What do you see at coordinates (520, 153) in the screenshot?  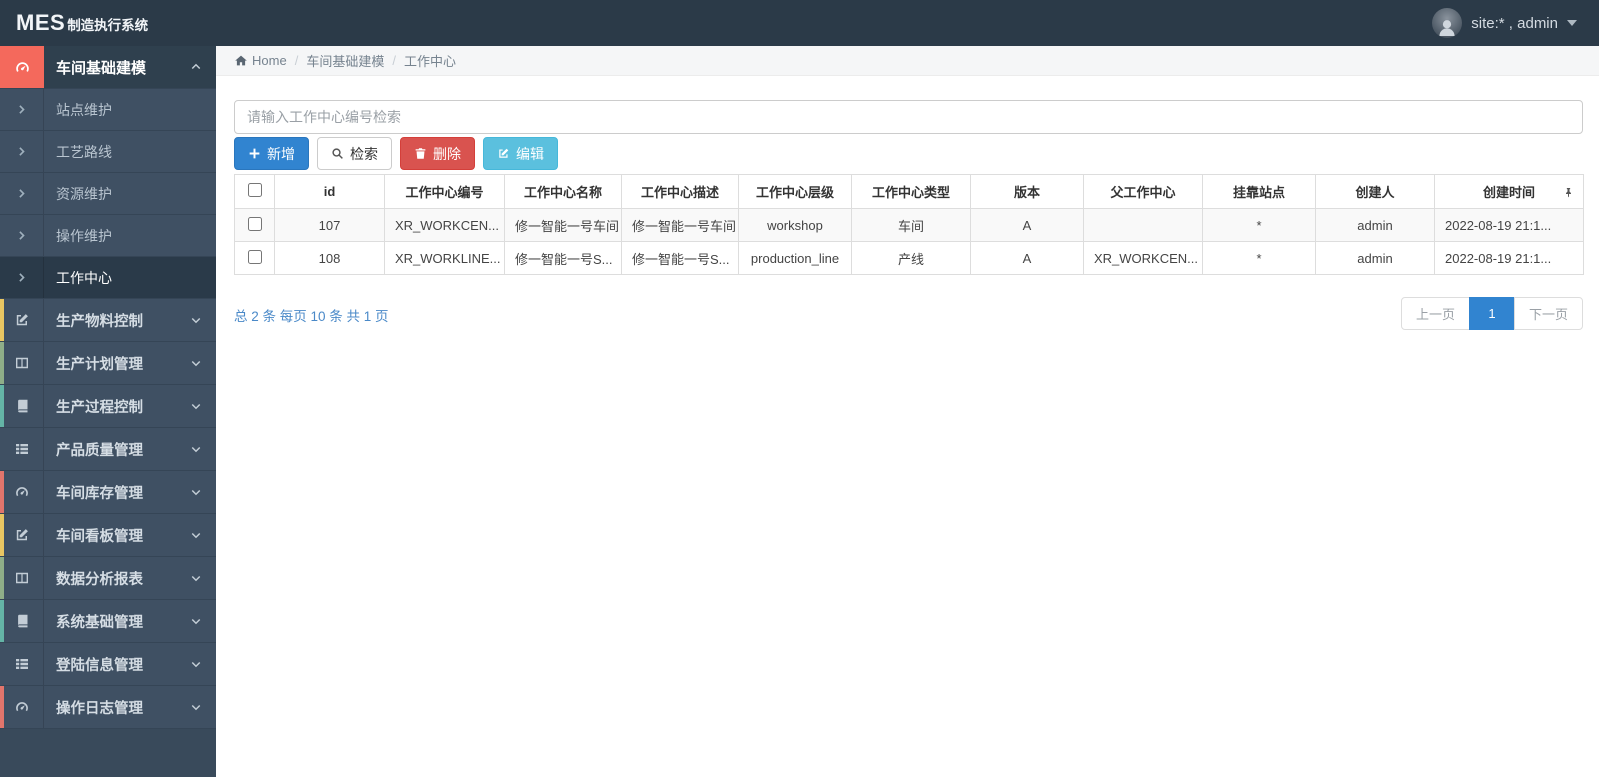 I see `edit-button: 编辑` at bounding box center [520, 153].